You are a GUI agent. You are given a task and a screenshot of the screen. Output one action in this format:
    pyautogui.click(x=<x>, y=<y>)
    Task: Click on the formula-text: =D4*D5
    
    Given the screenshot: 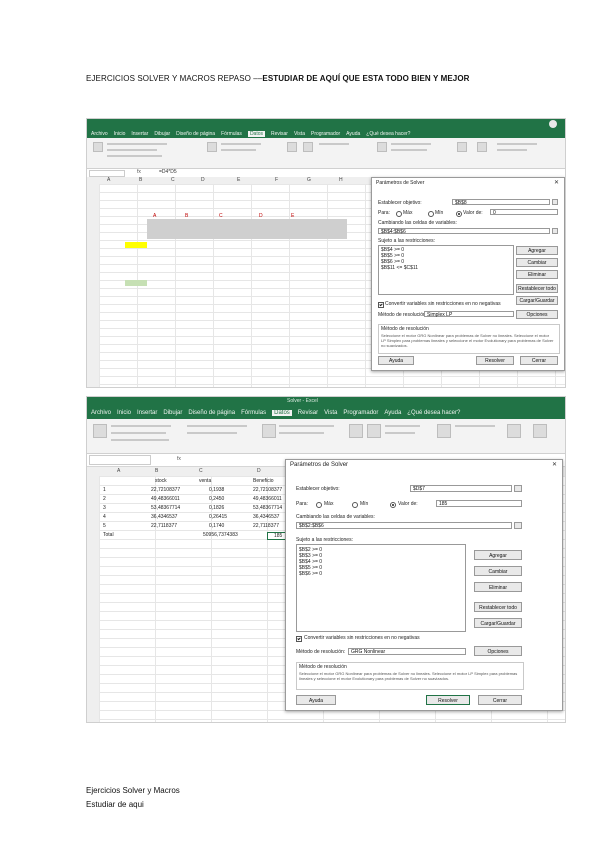 What is the action you would take?
    pyautogui.click(x=168, y=172)
    